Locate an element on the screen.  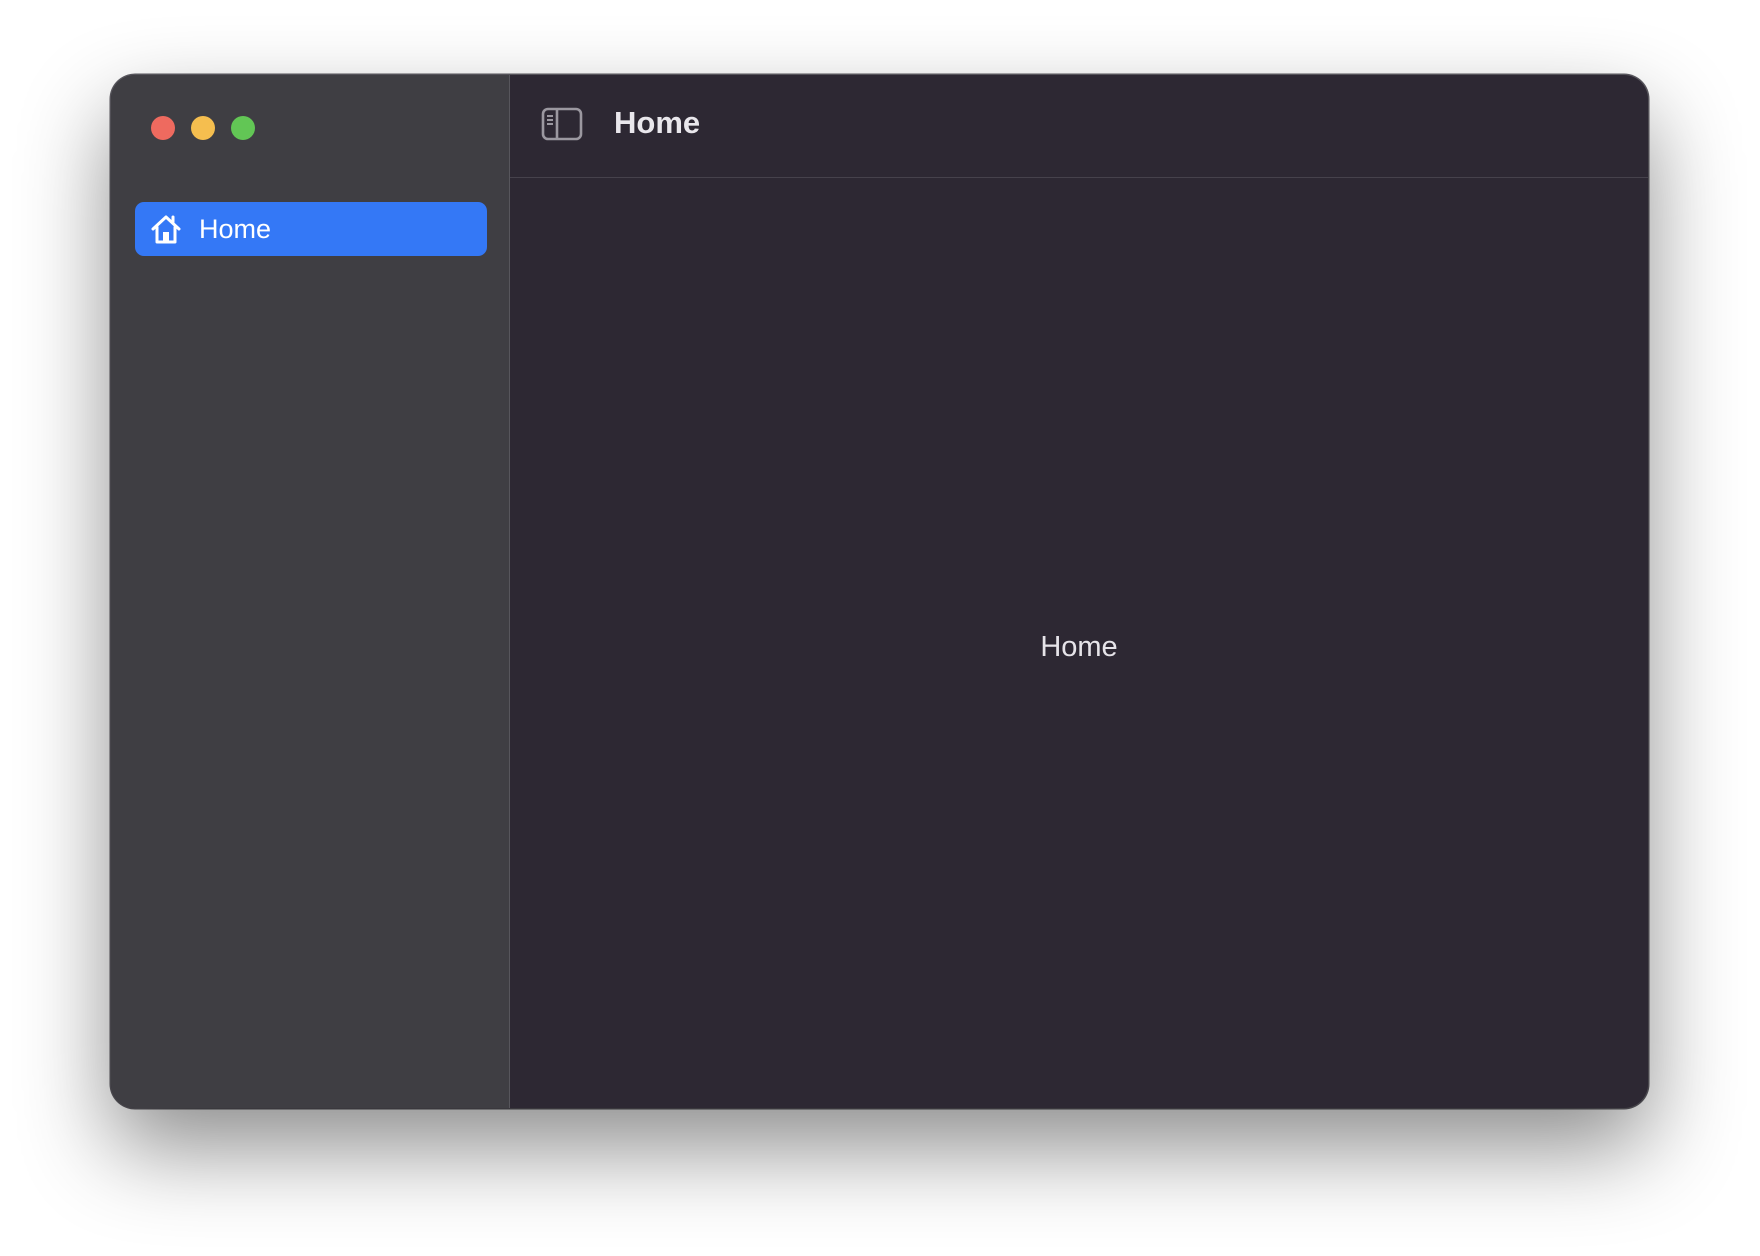
sidebar-item-home: Home is located at coordinates (311, 229).